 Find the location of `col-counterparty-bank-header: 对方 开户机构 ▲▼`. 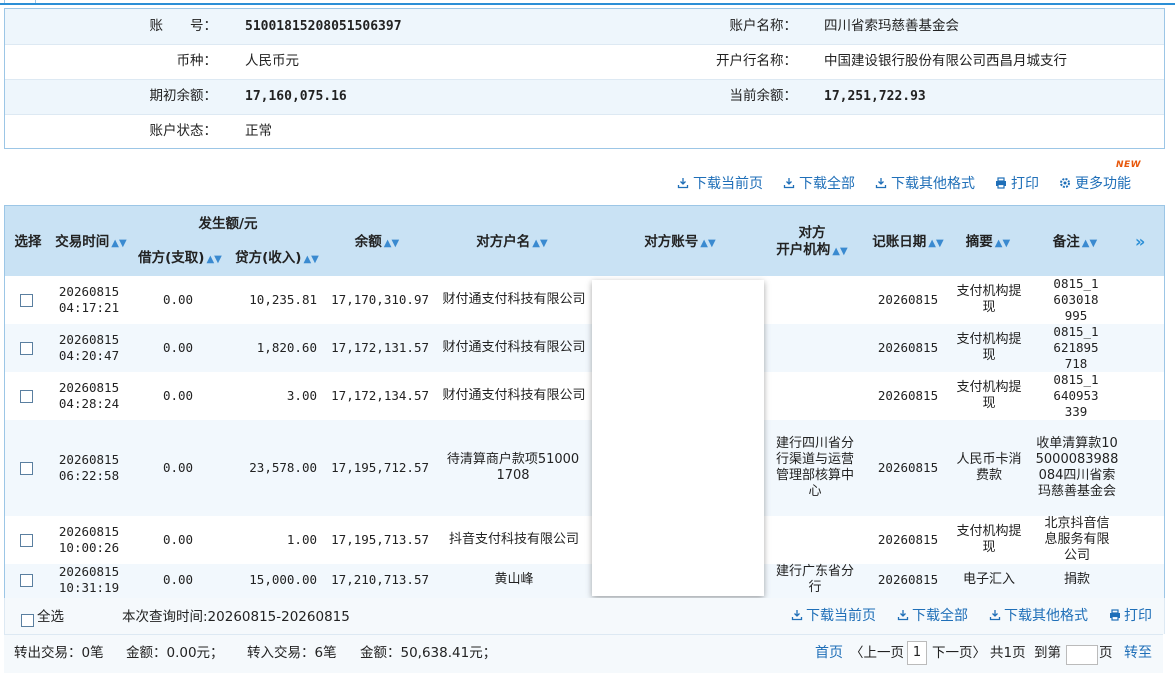

col-counterparty-bank-header: 对方 开户机构 ▲▼ is located at coordinates (812, 242).